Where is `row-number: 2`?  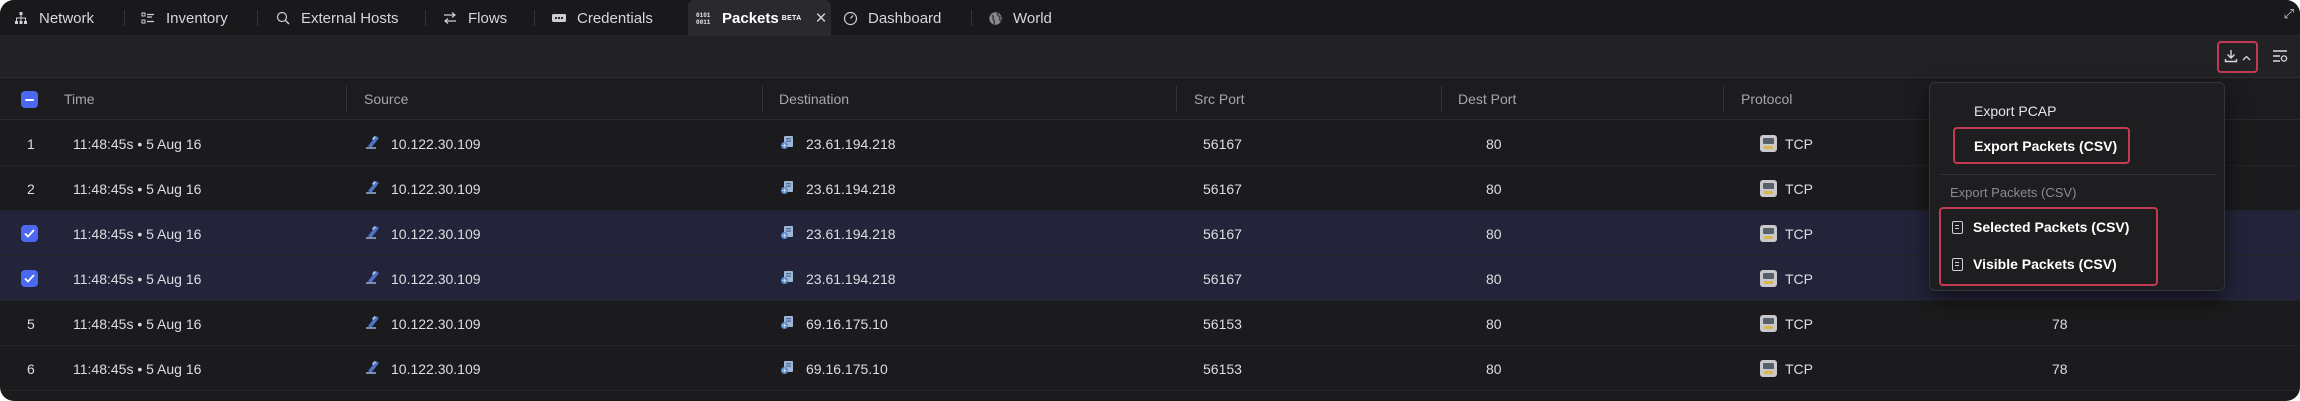
row-number: 2 is located at coordinates (31, 188).